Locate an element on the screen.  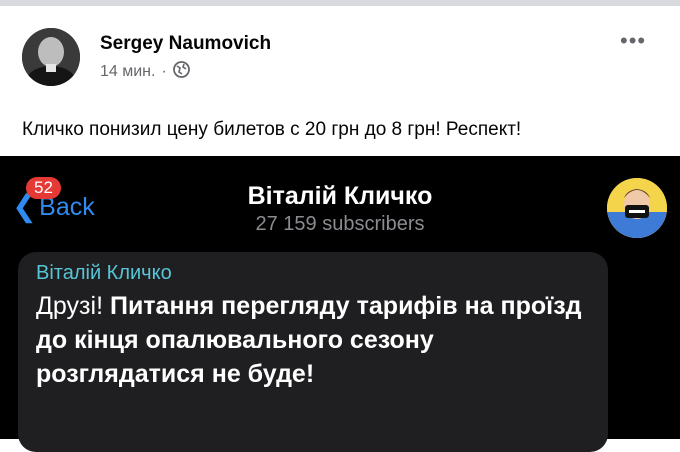
post-time: 14 мин. is located at coordinates (127, 72).